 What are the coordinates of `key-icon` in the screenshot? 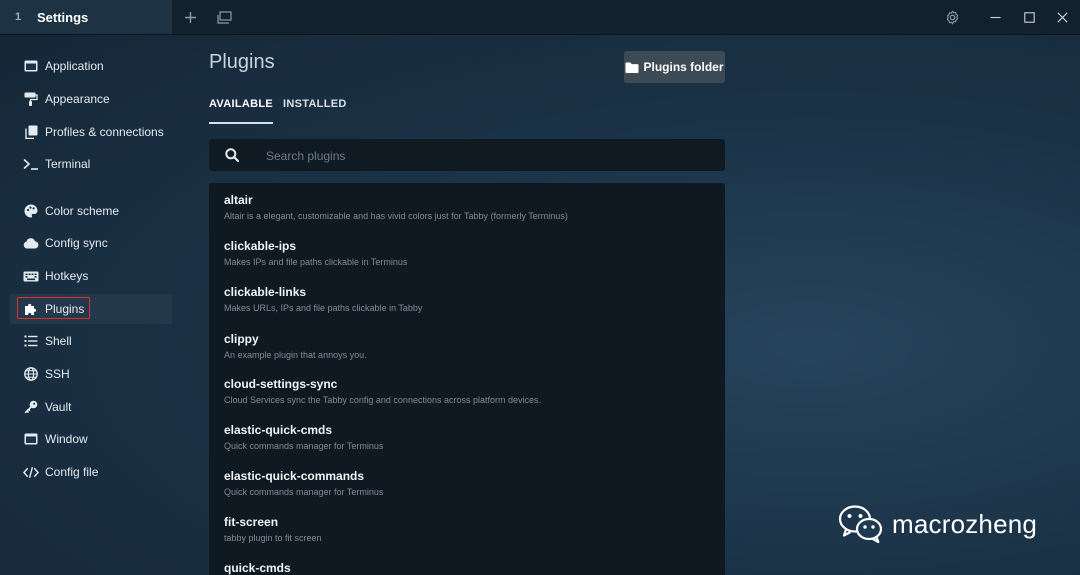 It's located at (31, 407).